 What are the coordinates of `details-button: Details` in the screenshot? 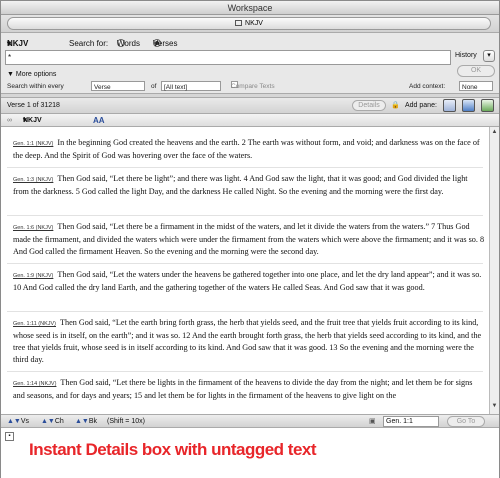 It's located at (369, 105).